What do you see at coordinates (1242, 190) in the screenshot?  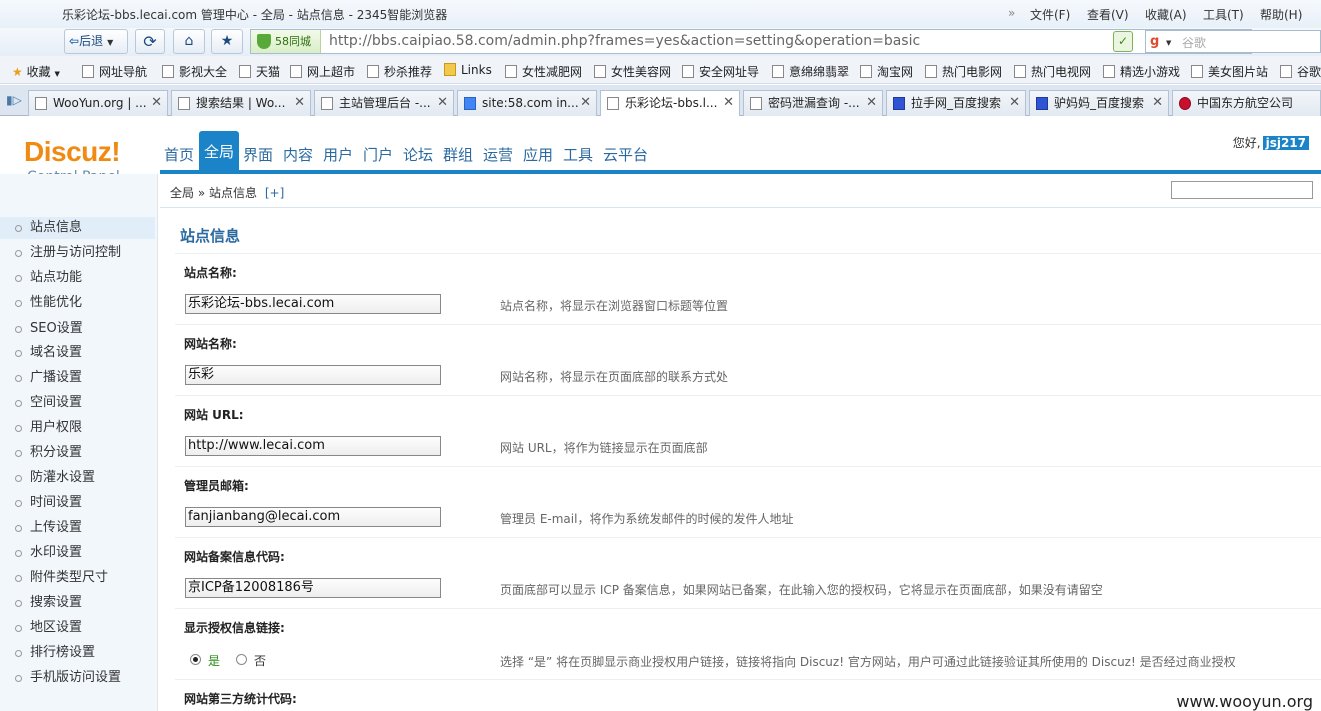 I see `menu-search-input` at bounding box center [1242, 190].